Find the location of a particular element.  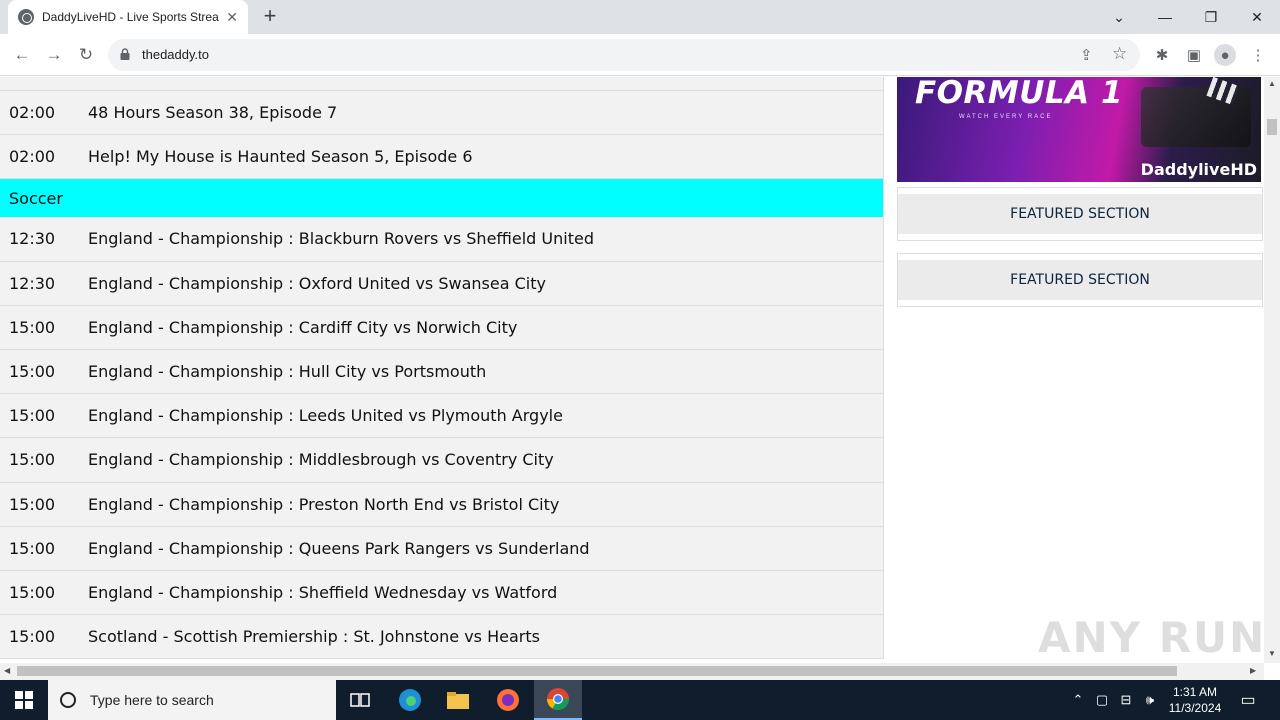

restore-button: ❐ is located at coordinates (1211, 17).